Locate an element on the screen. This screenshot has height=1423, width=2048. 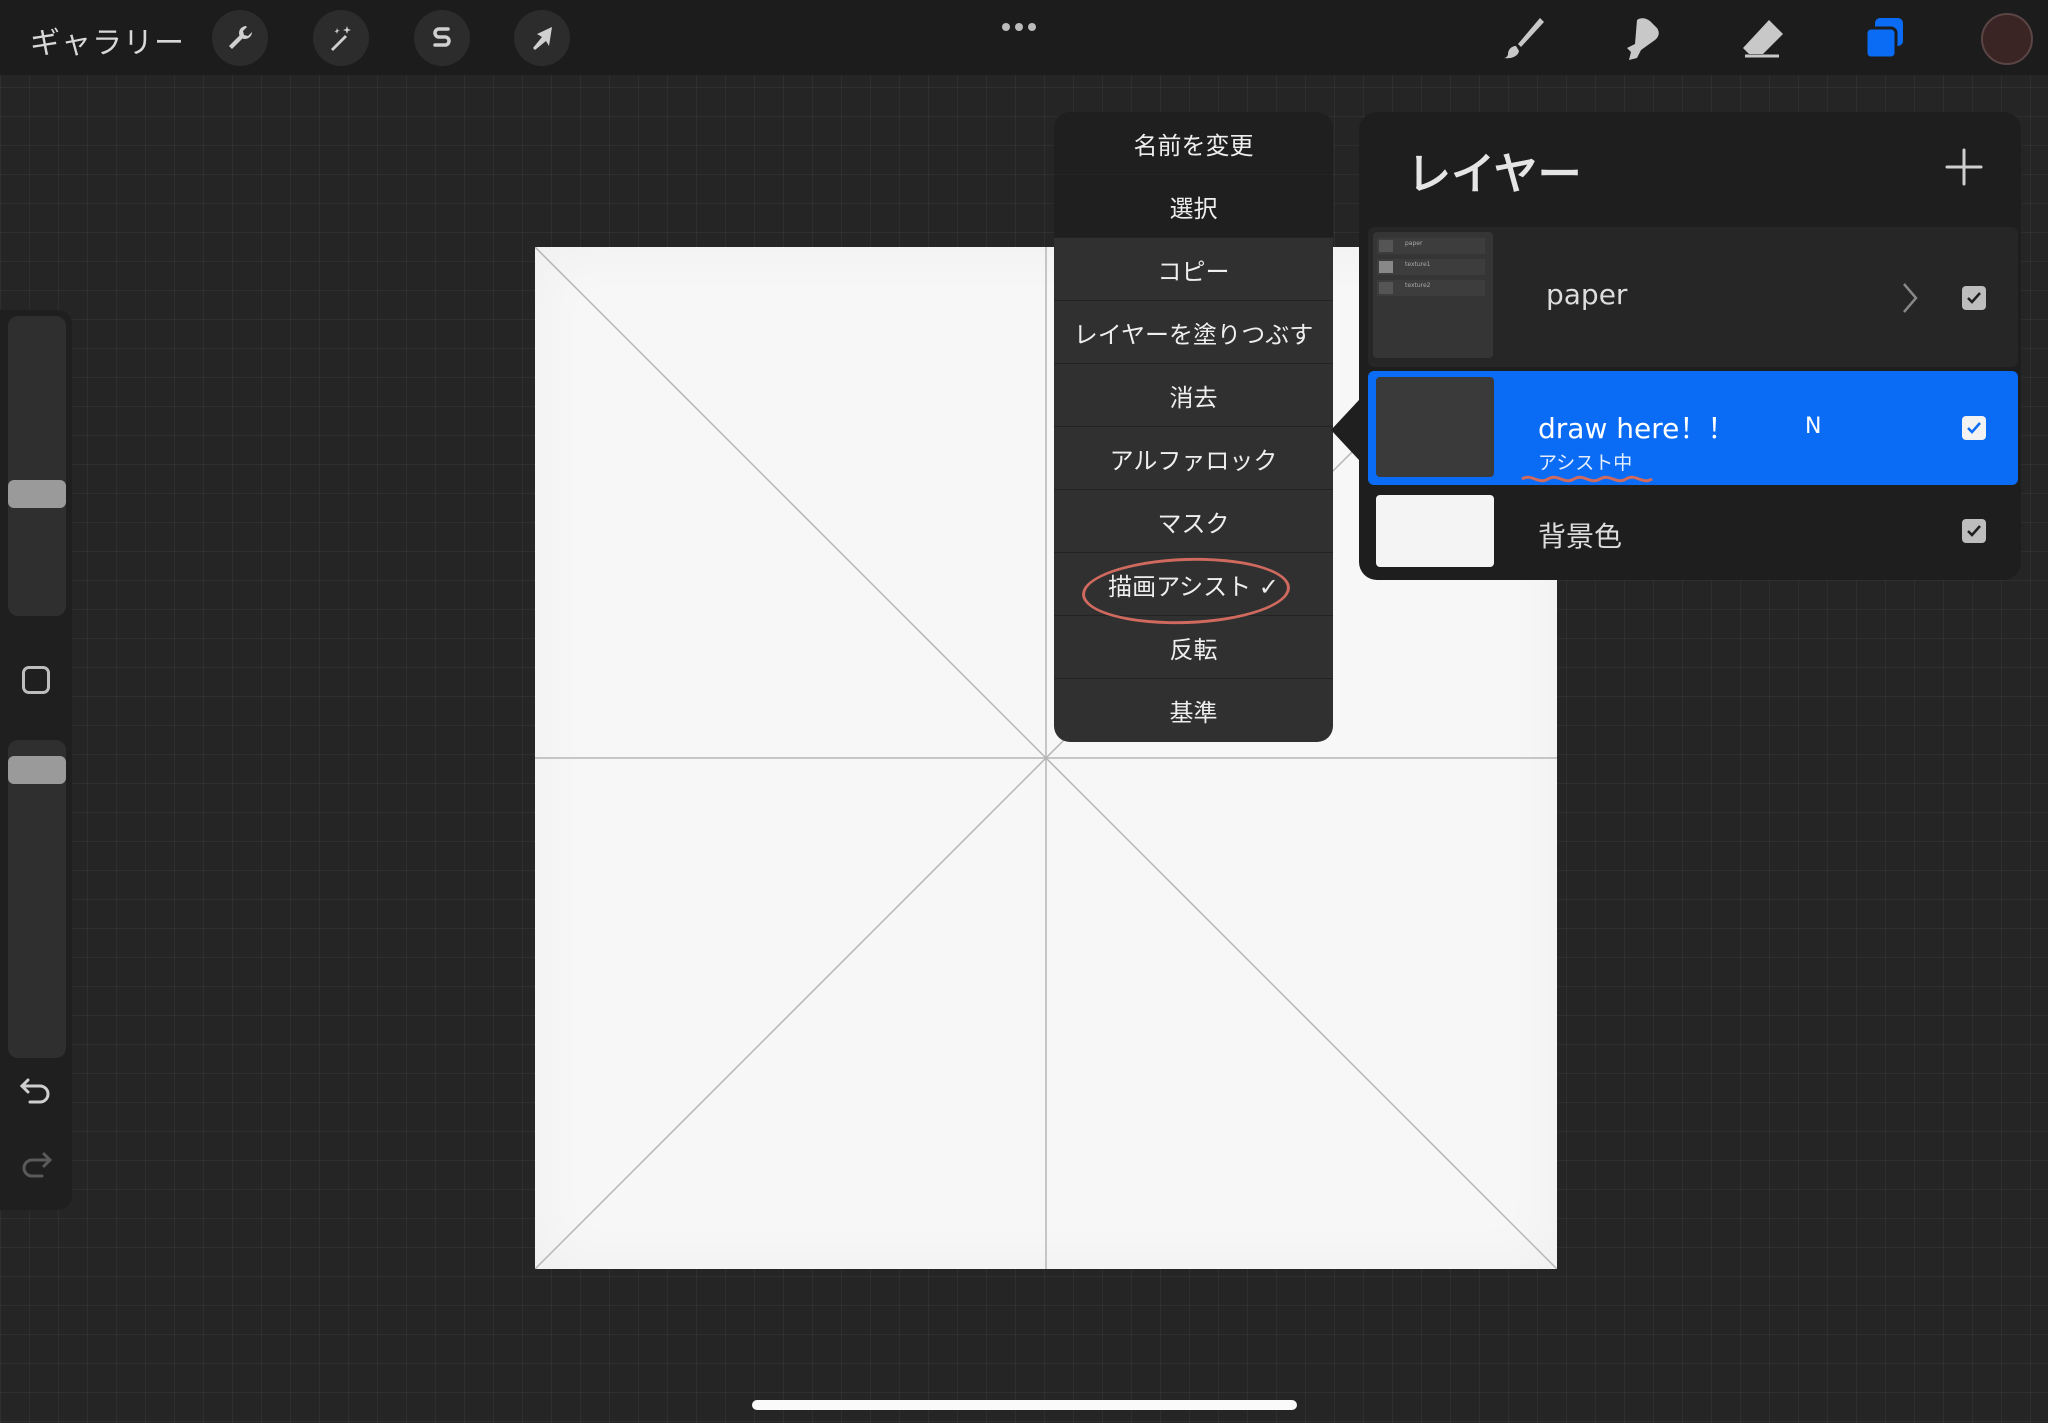
group-thumbnail: paper texture1 texture2 is located at coordinates (1433, 295).